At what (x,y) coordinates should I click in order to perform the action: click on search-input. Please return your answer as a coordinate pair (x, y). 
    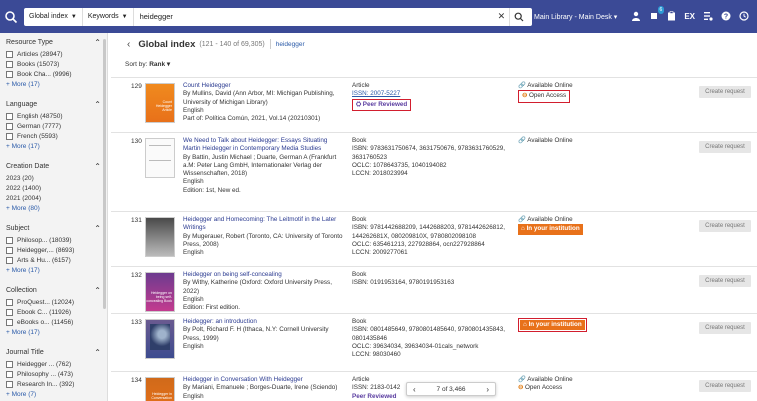
    Looking at the image, I should click on (313, 16).